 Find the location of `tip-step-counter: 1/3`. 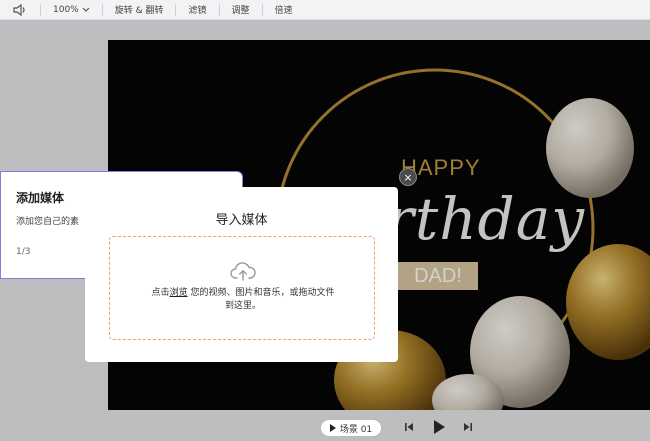

tip-step-counter: 1/3 is located at coordinates (23, 252).